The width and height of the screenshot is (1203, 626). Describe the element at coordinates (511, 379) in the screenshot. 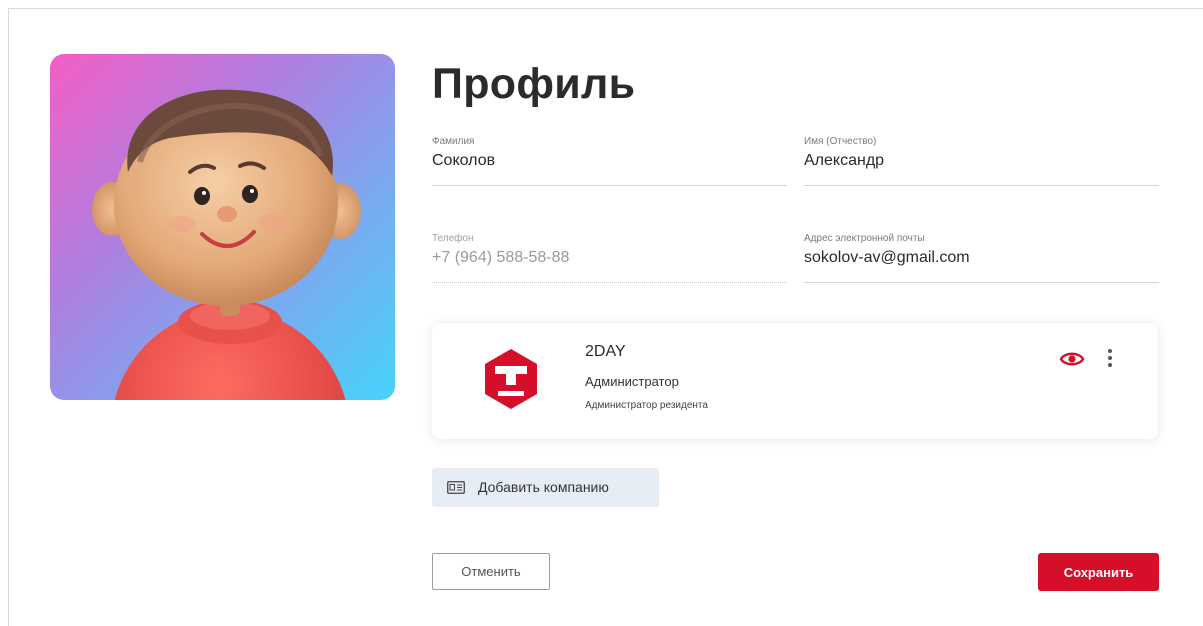

I see `company-hexagon-logo-icon` at that location.